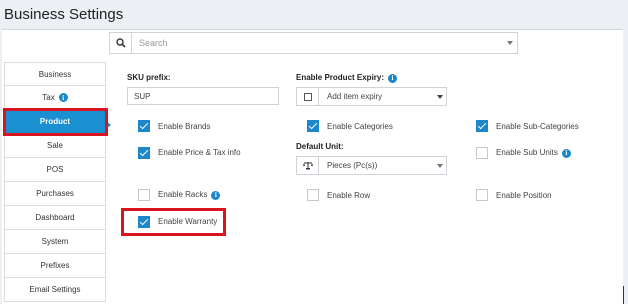 Image resolution: width=628 pixels, height=304 pixels. I want to click on highlight-box-product, so click(55, 122).